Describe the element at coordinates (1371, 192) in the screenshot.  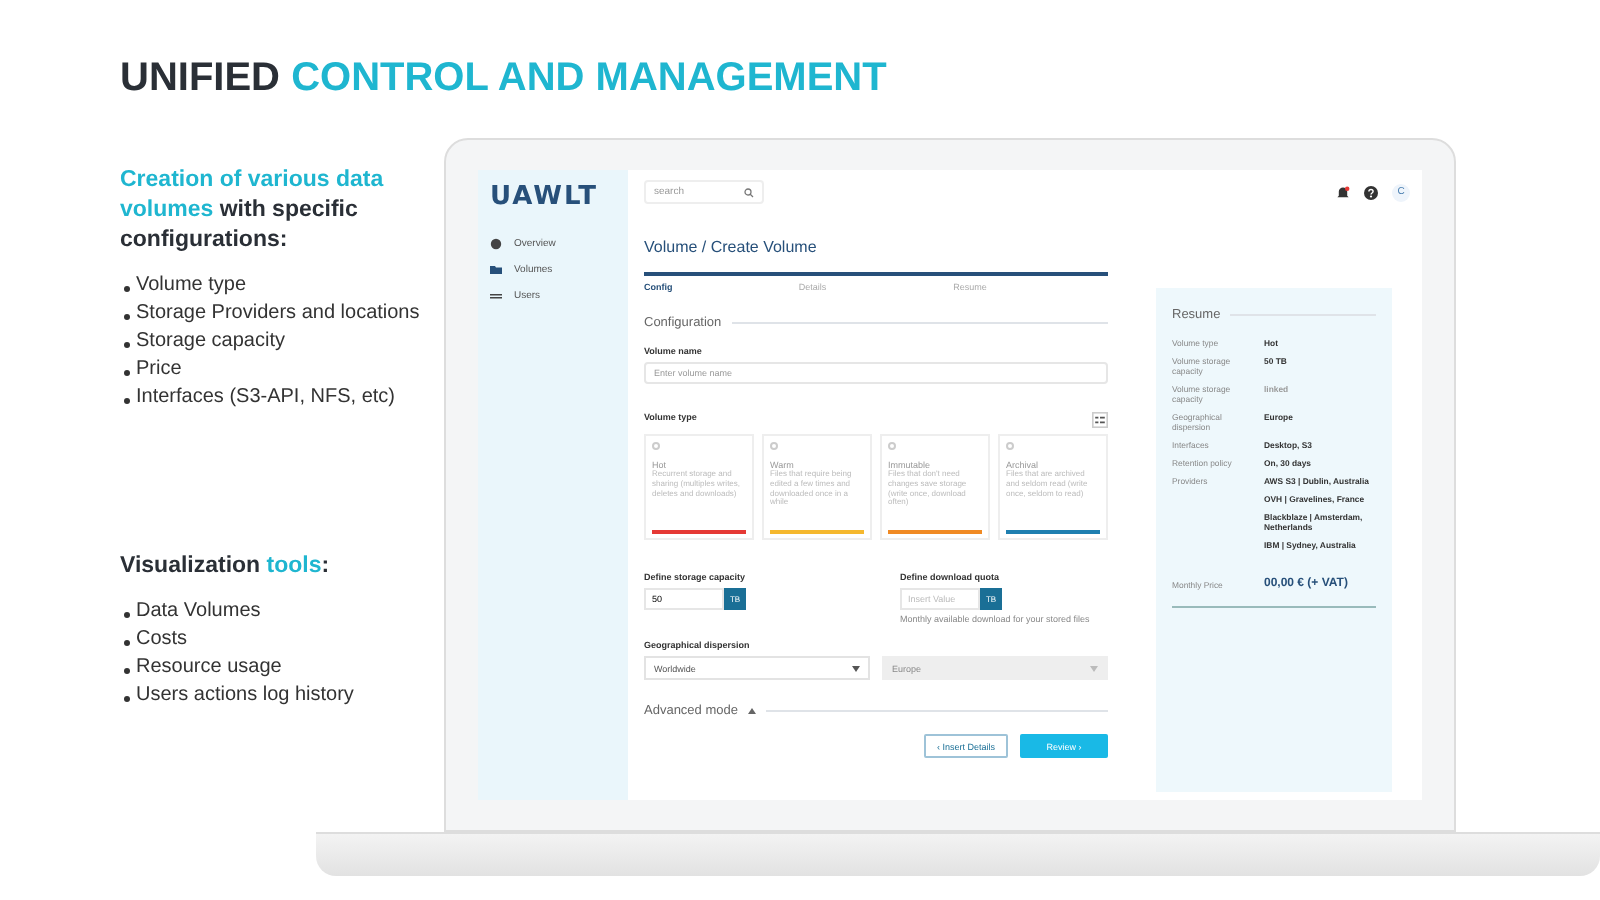
I see `help-icon` at that location.